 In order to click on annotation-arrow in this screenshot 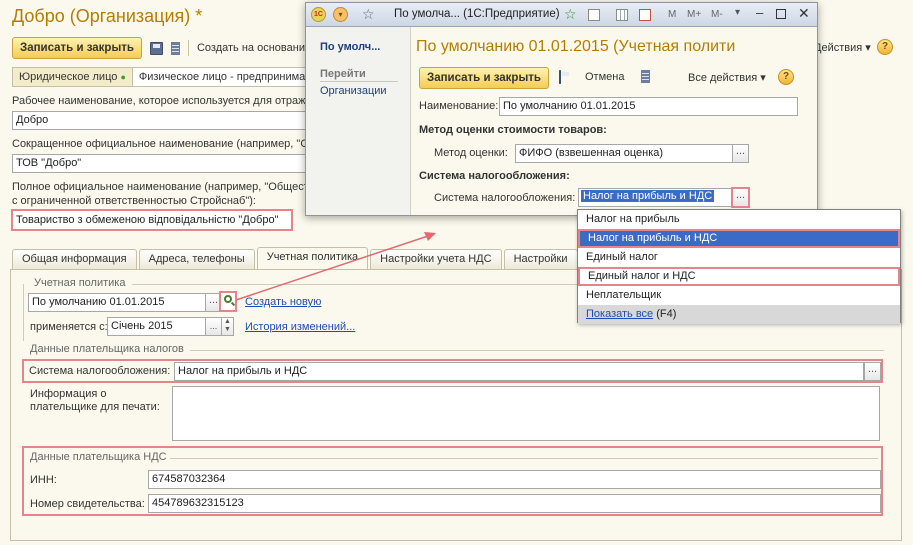, I will do `click(335, 266)`.